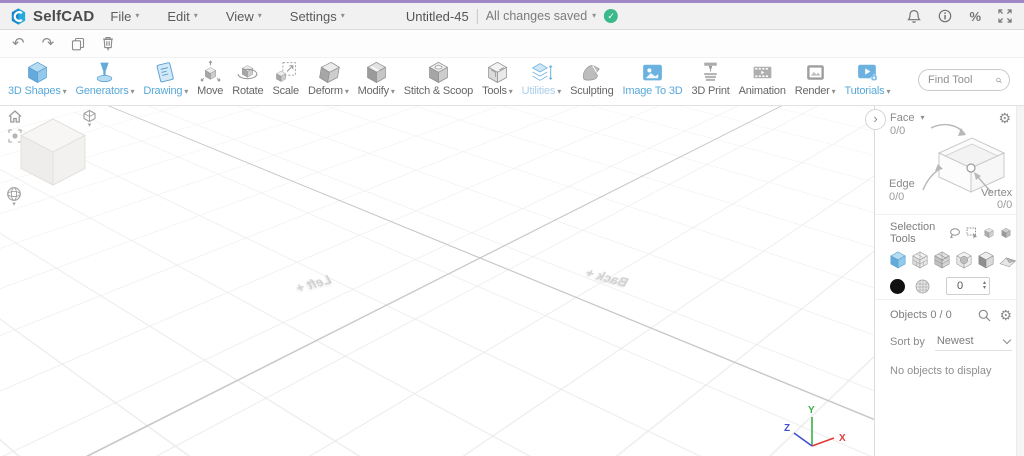 This screenshot has width=1024, height=456. I want to click on document-title-group: Untitled-45 All changes saved ▾ ✓, so click(512, 16).